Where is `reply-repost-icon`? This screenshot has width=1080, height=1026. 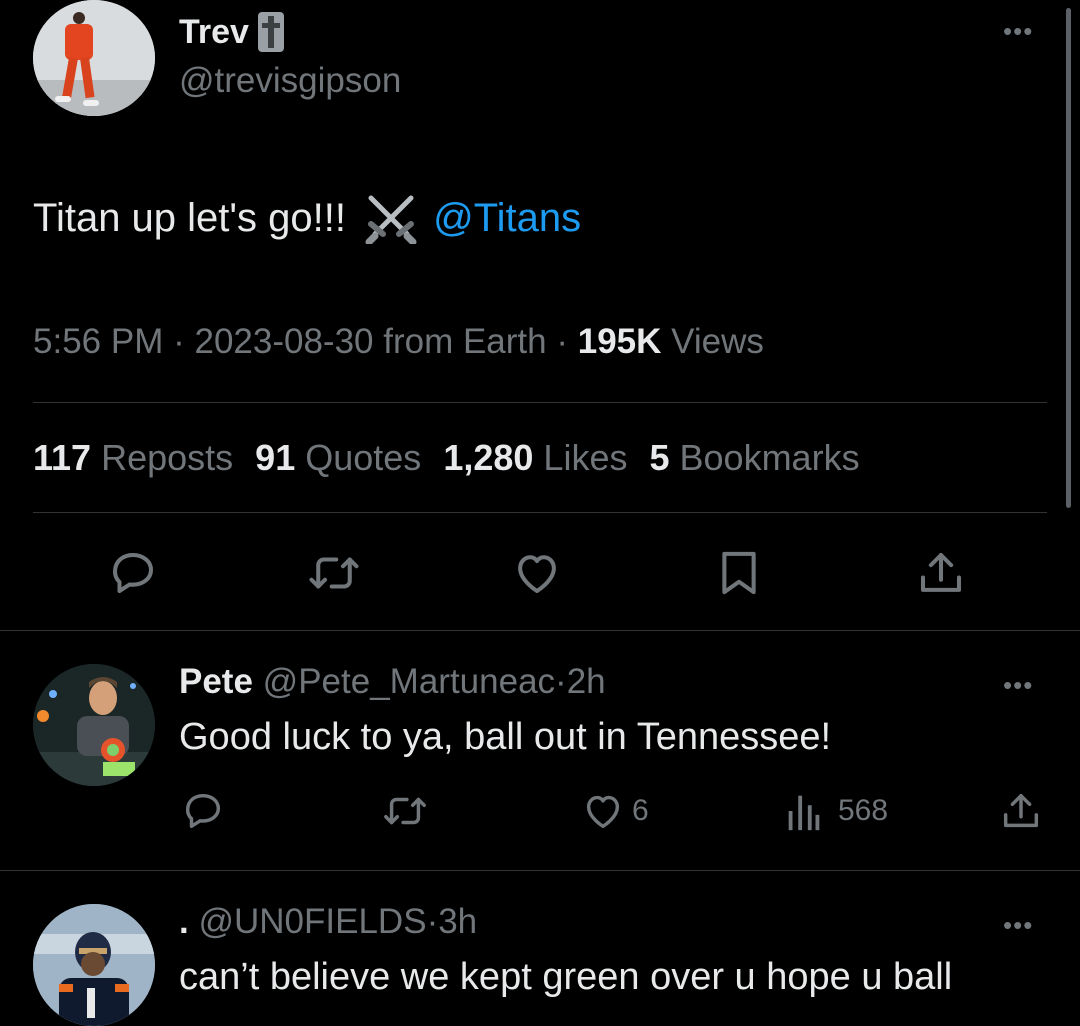
reply-repost-icon is located at coordinates (405, 811).